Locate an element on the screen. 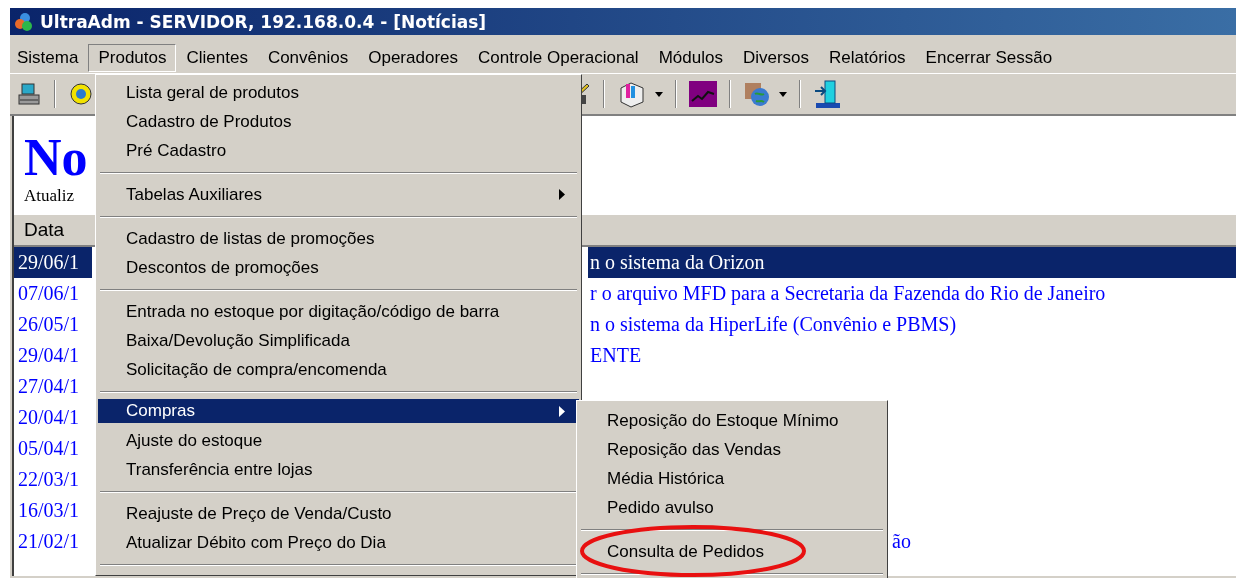  menu-item: Pedido avulso is located at coordinates (732, 507).